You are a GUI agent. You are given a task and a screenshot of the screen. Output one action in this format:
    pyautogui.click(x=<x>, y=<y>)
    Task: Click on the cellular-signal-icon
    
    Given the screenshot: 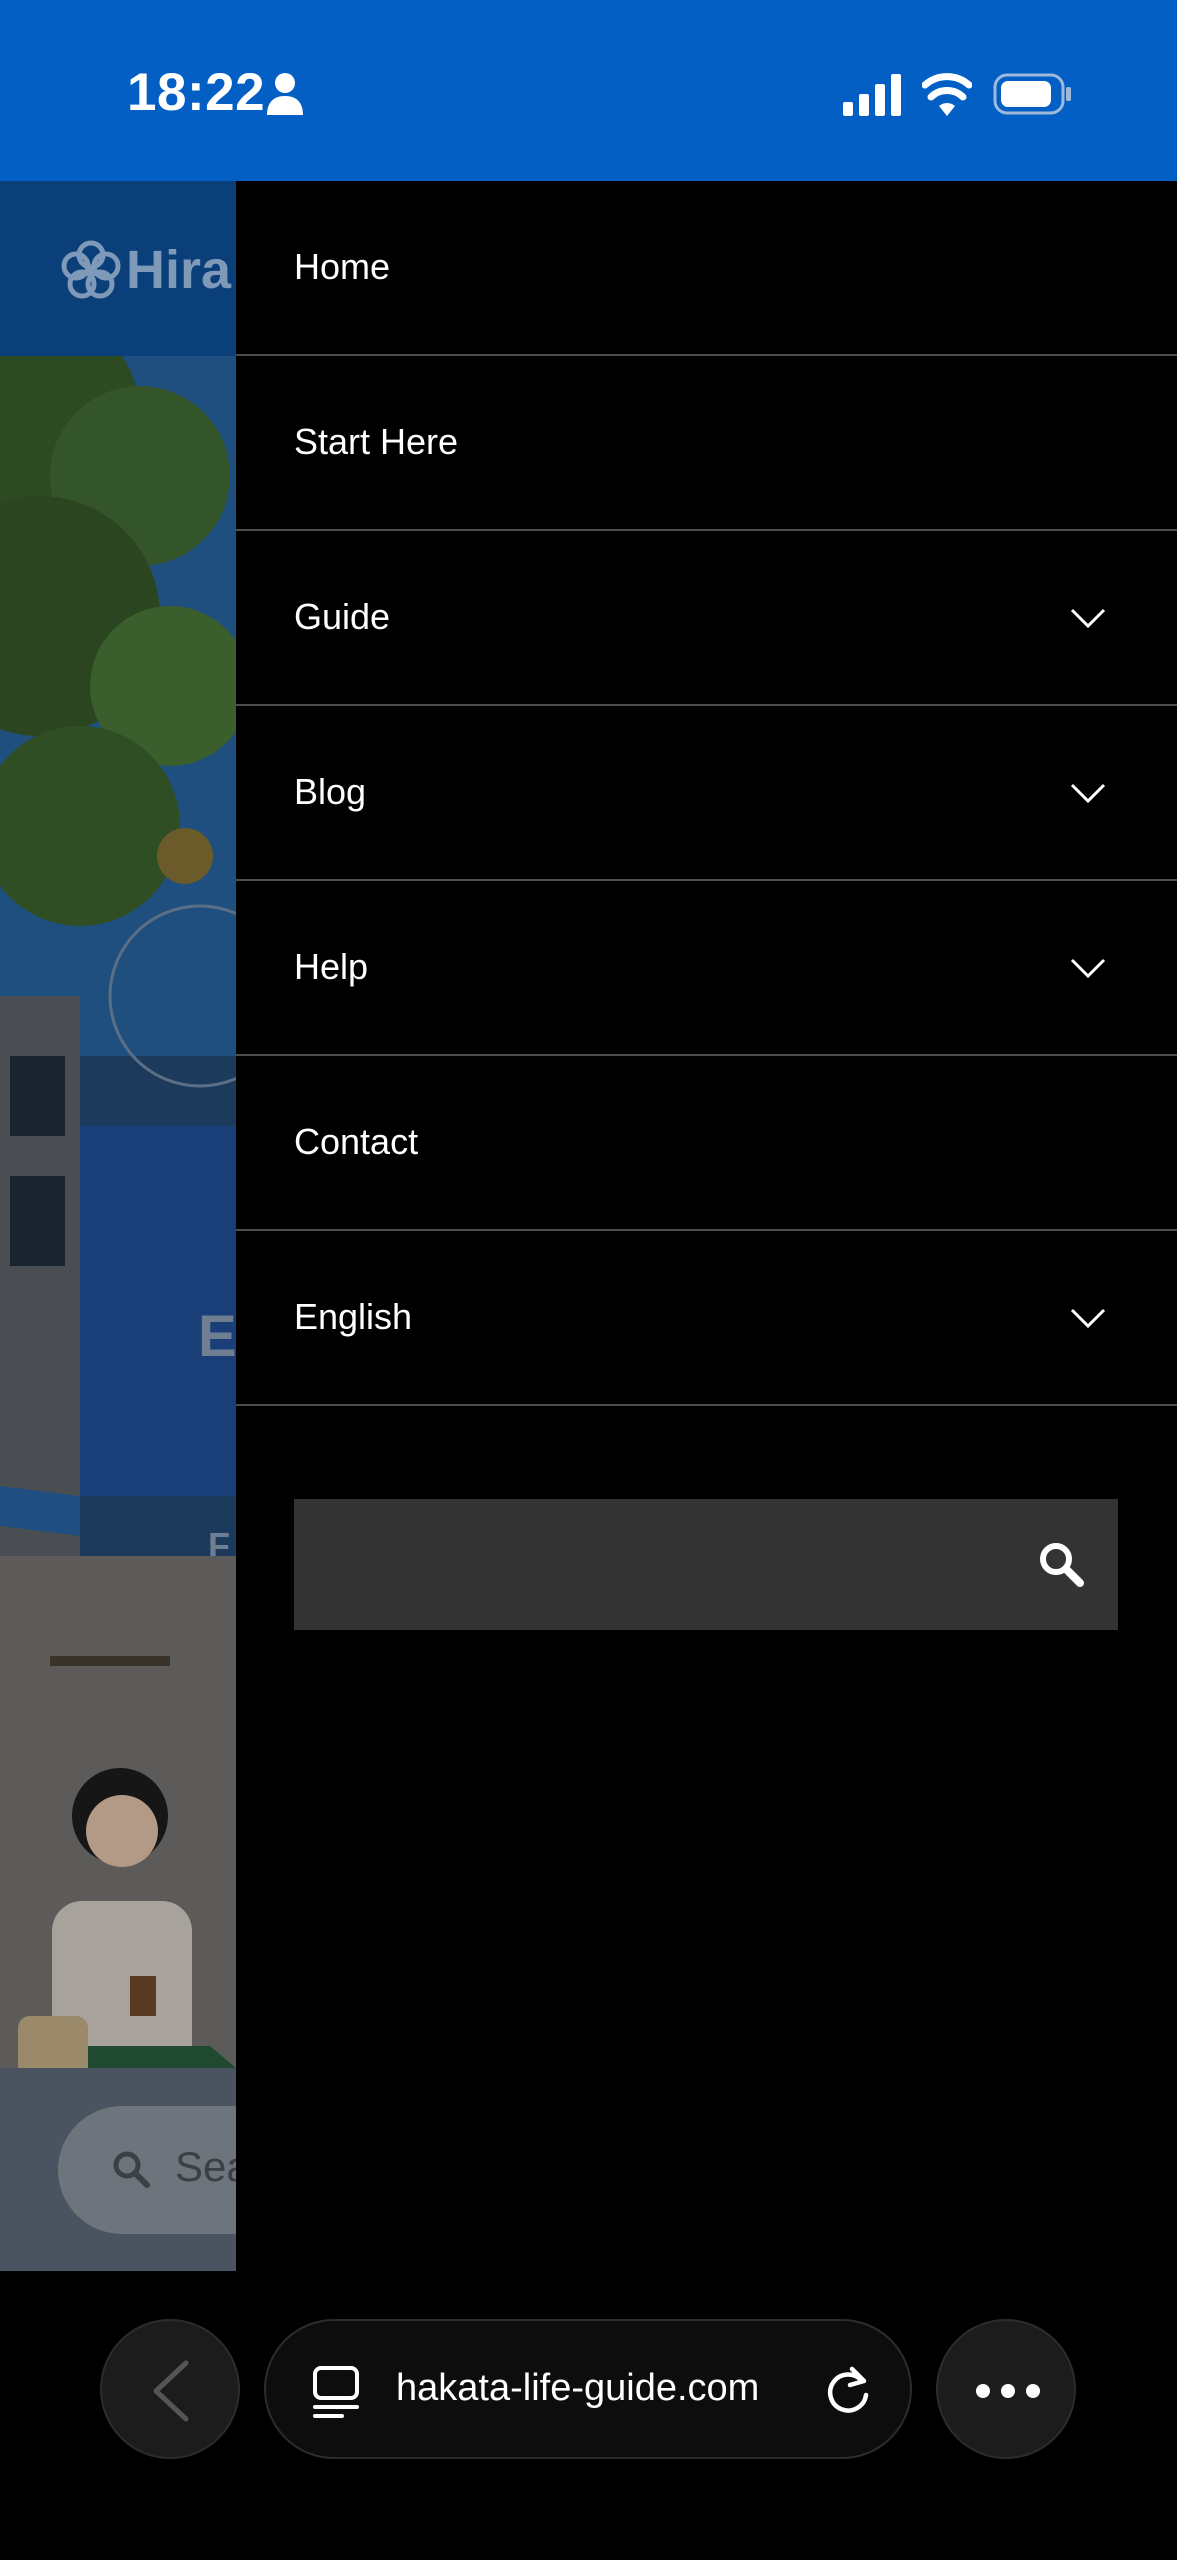 What is the action you would take?
    pyautogui.click(x=872, y=95)
    